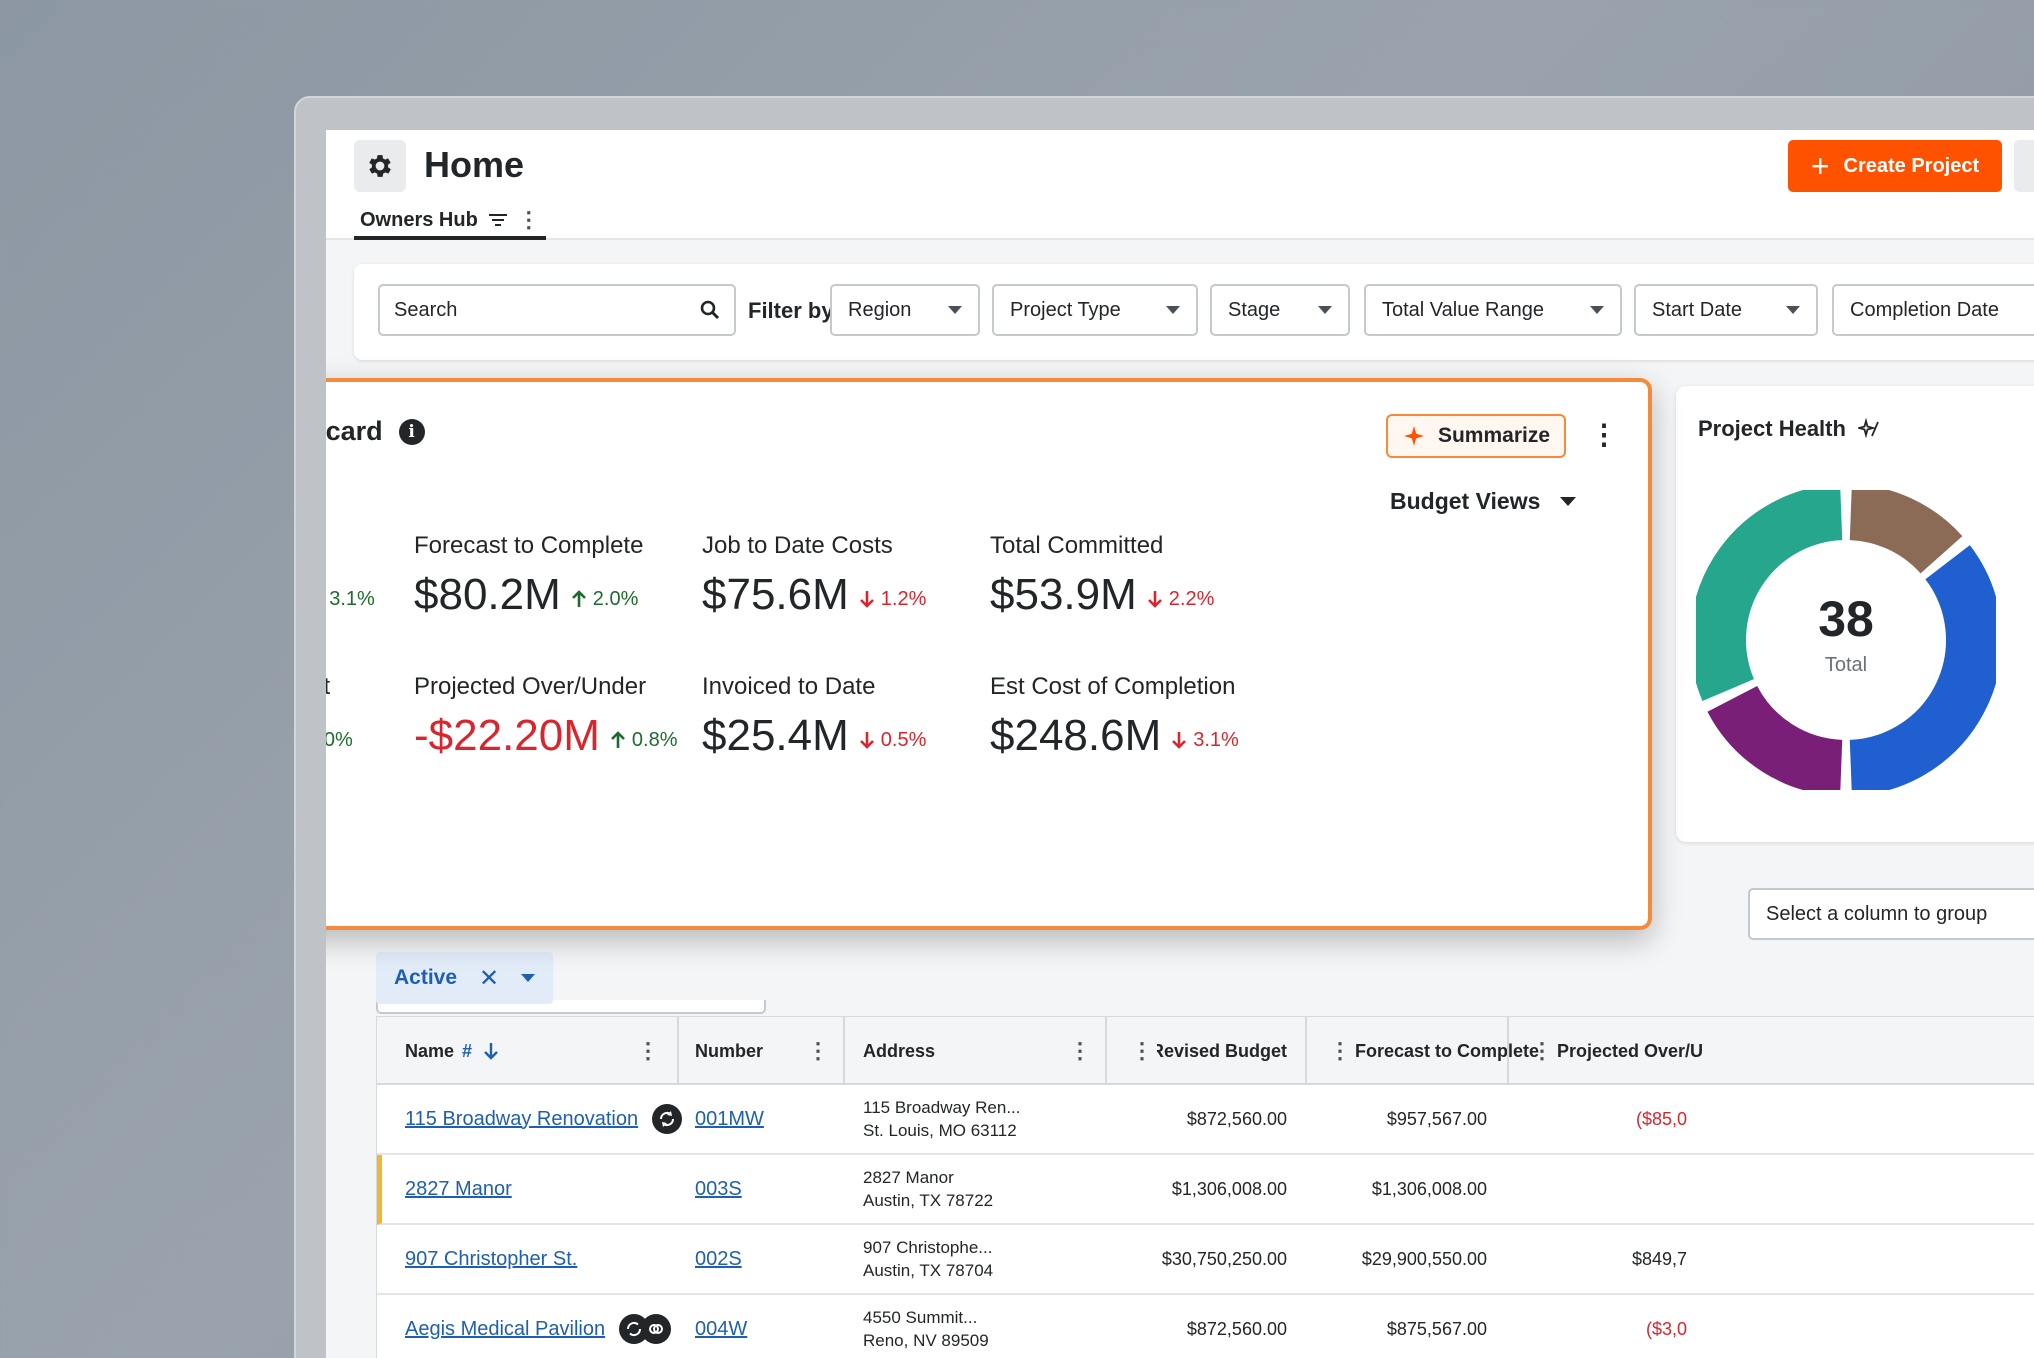 Image resolution: width=2034 pixels, height=1358 pixels. I want to click on cell-name: 2827 Manor, so click(458, 1189).